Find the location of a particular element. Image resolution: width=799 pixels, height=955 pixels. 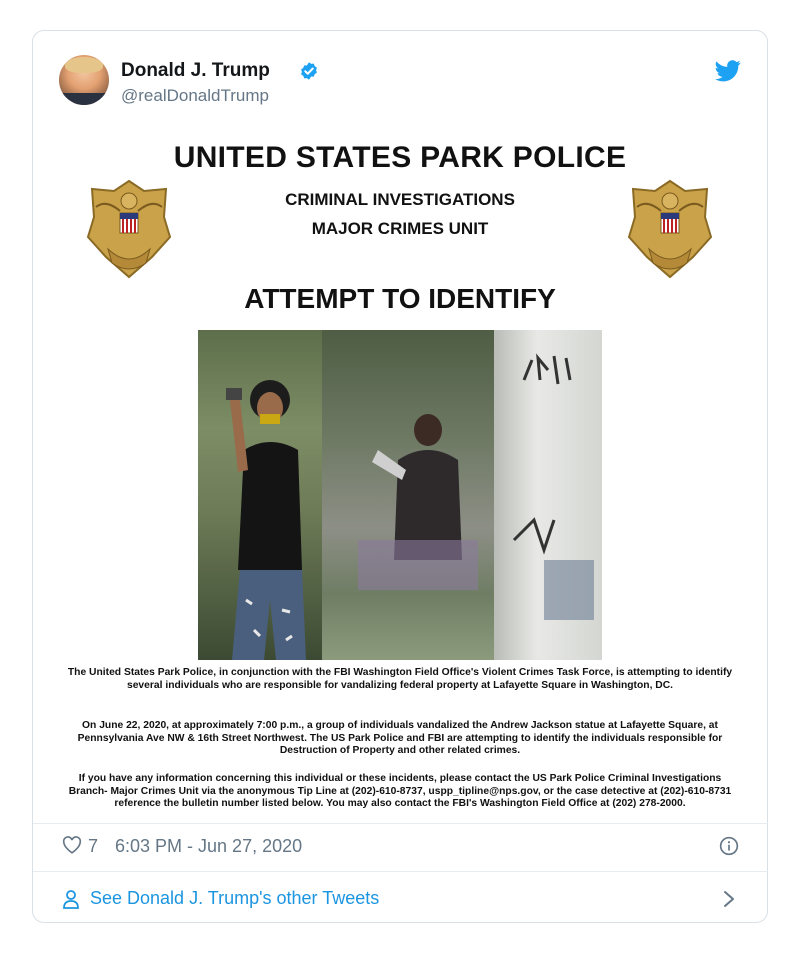

info-icon is located at coordinates (729, 846).